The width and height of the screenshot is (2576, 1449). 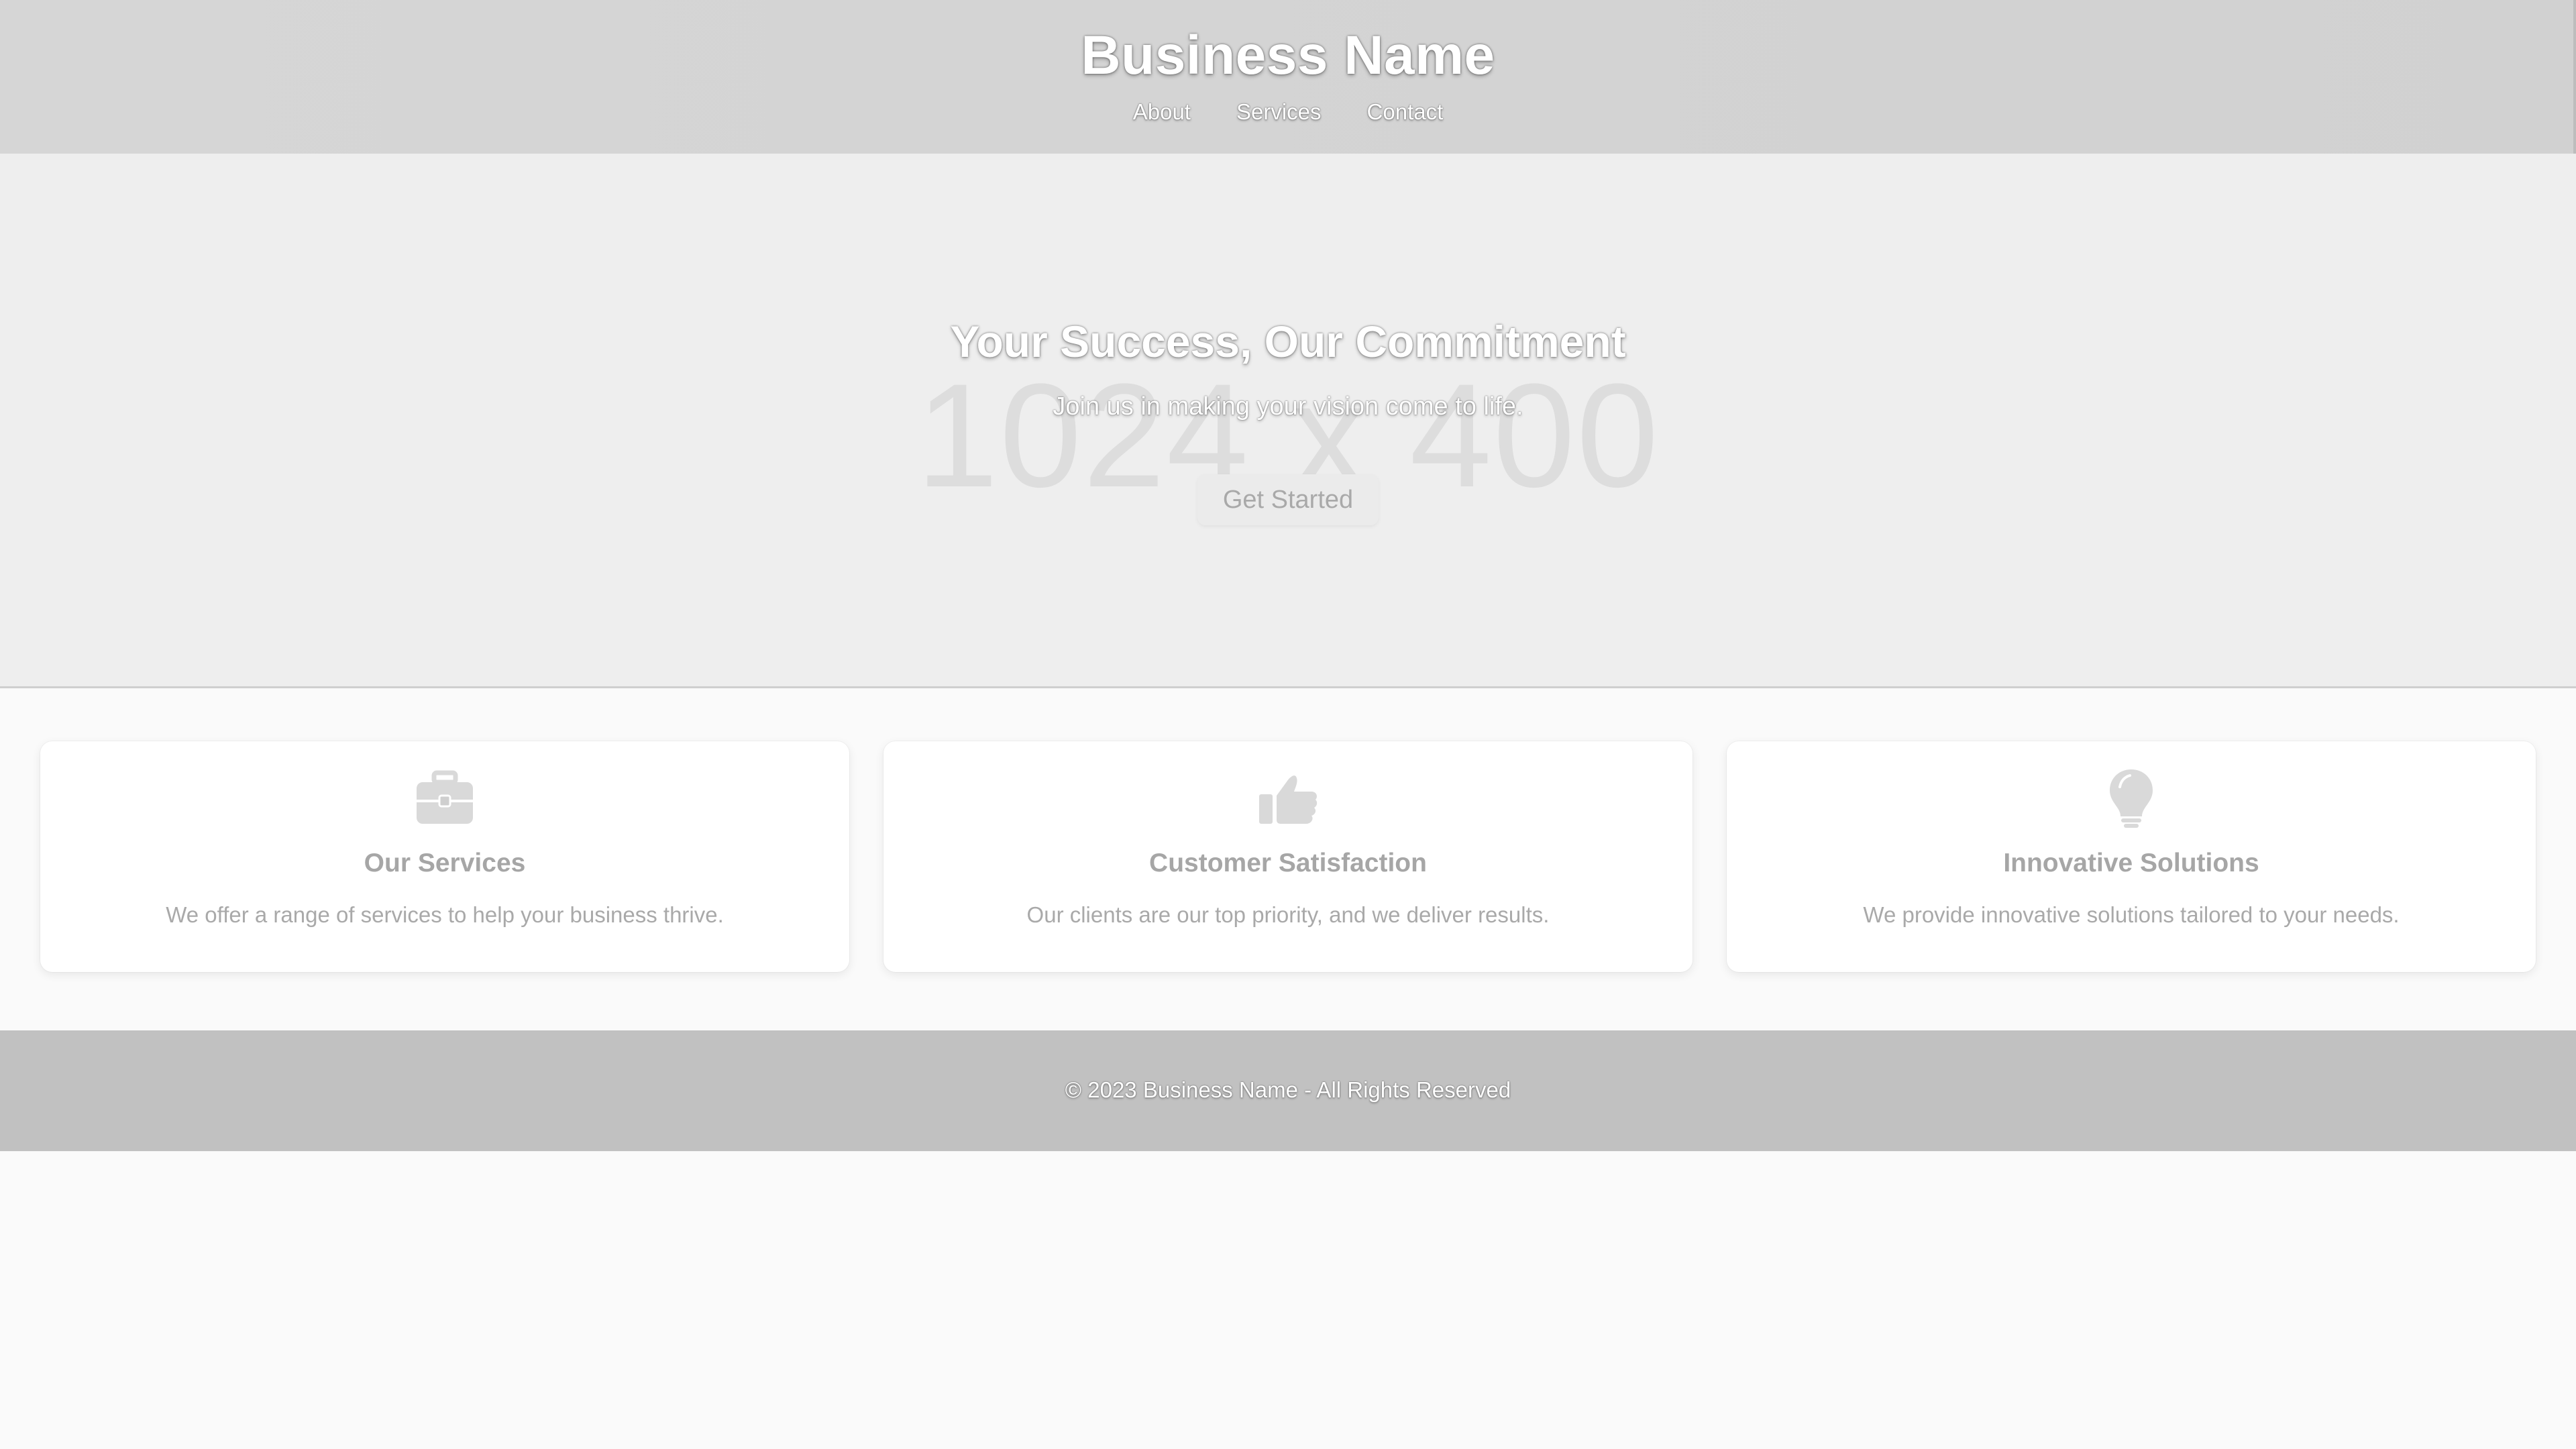 I want to click on briefcase-icon, so click(x=444, y=798).